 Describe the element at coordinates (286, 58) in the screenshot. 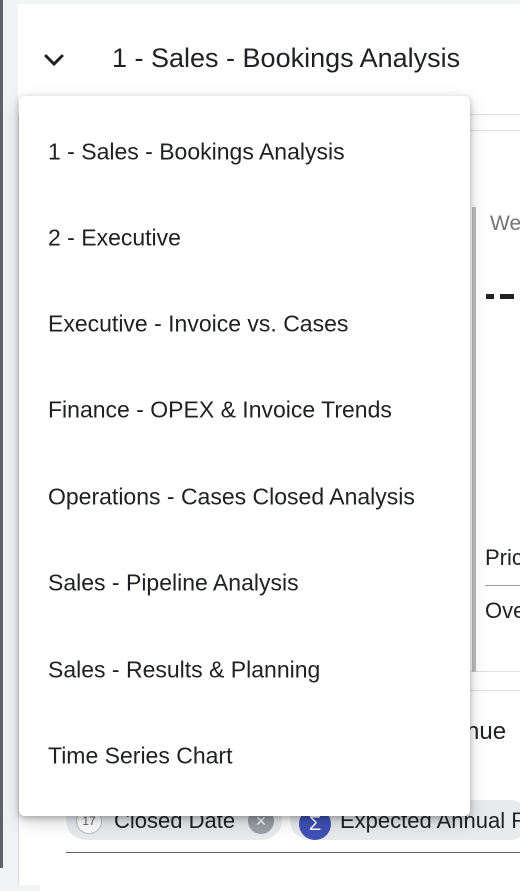

I see `page-selector-title: 1 - Sales - Bookings Analysis` at that location.